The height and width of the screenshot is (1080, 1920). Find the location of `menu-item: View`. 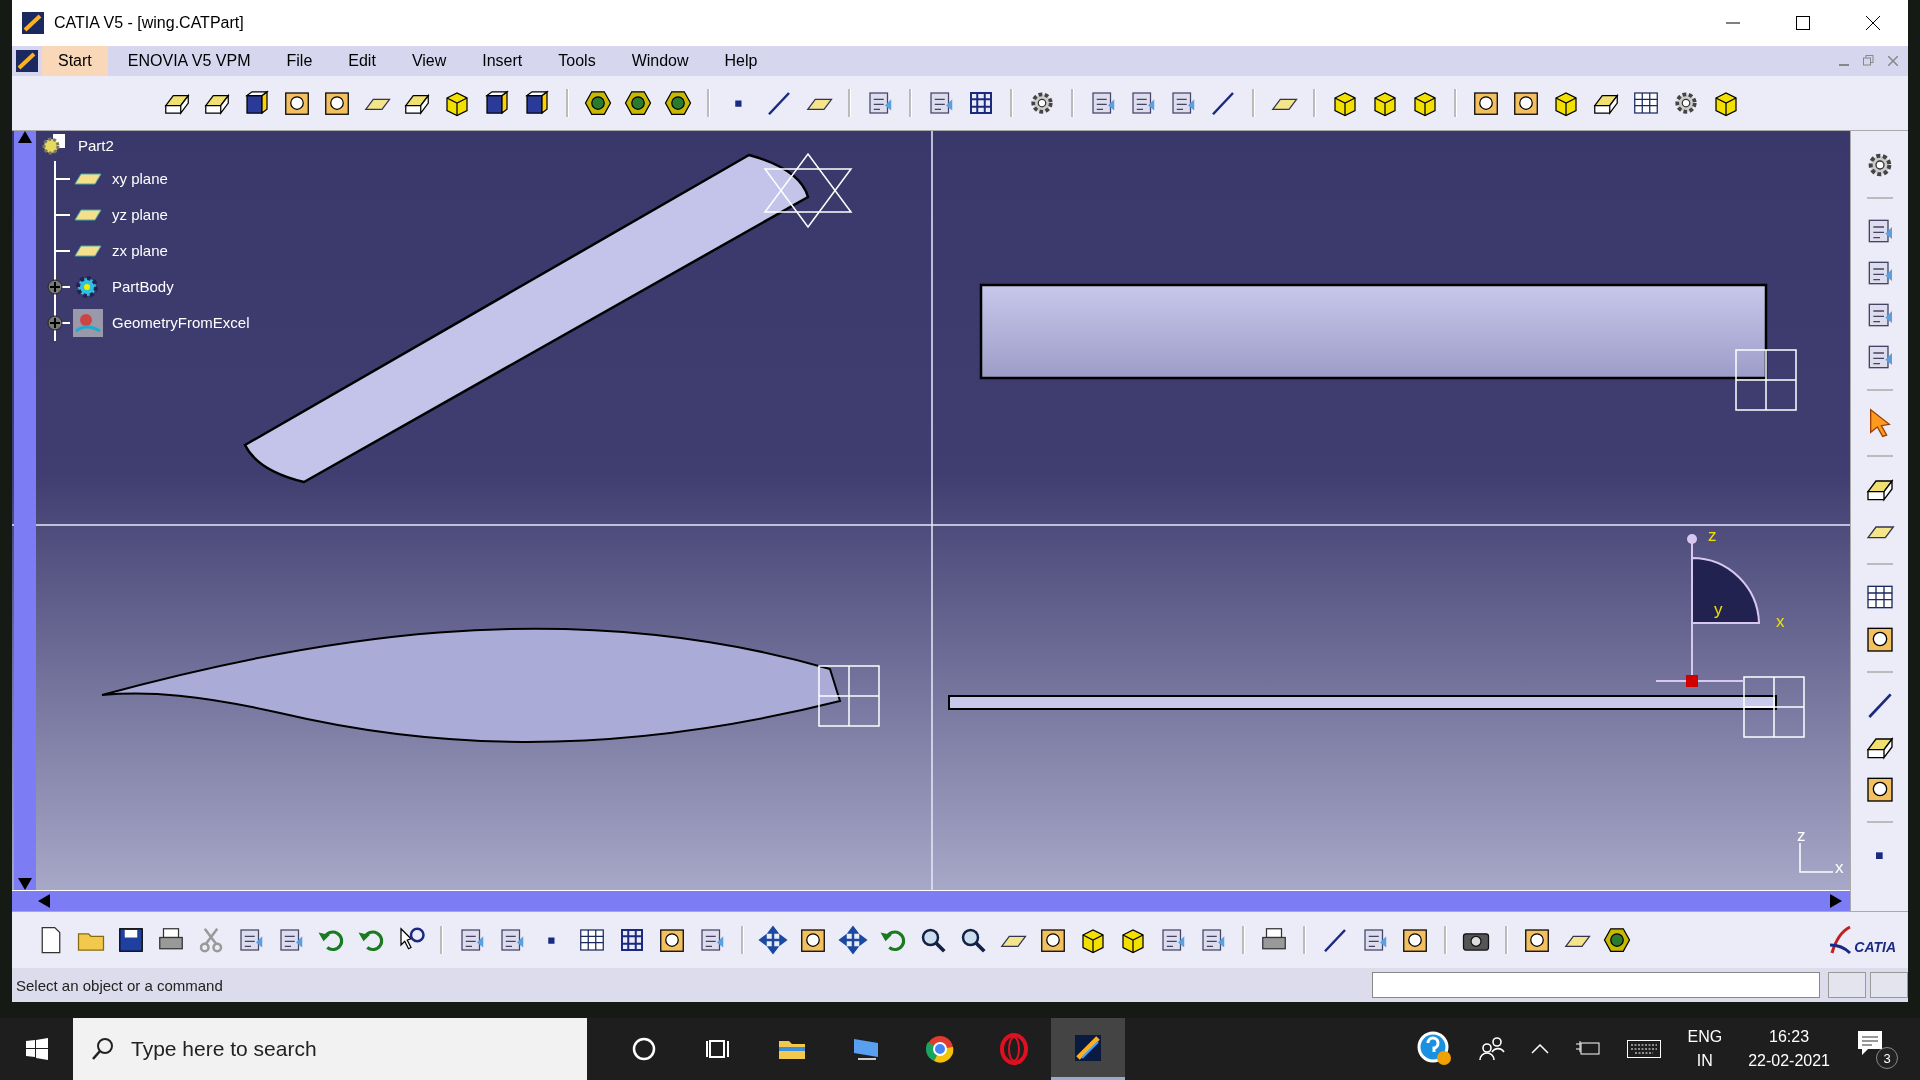

menu-item: View is located at coordinates (429, 60).